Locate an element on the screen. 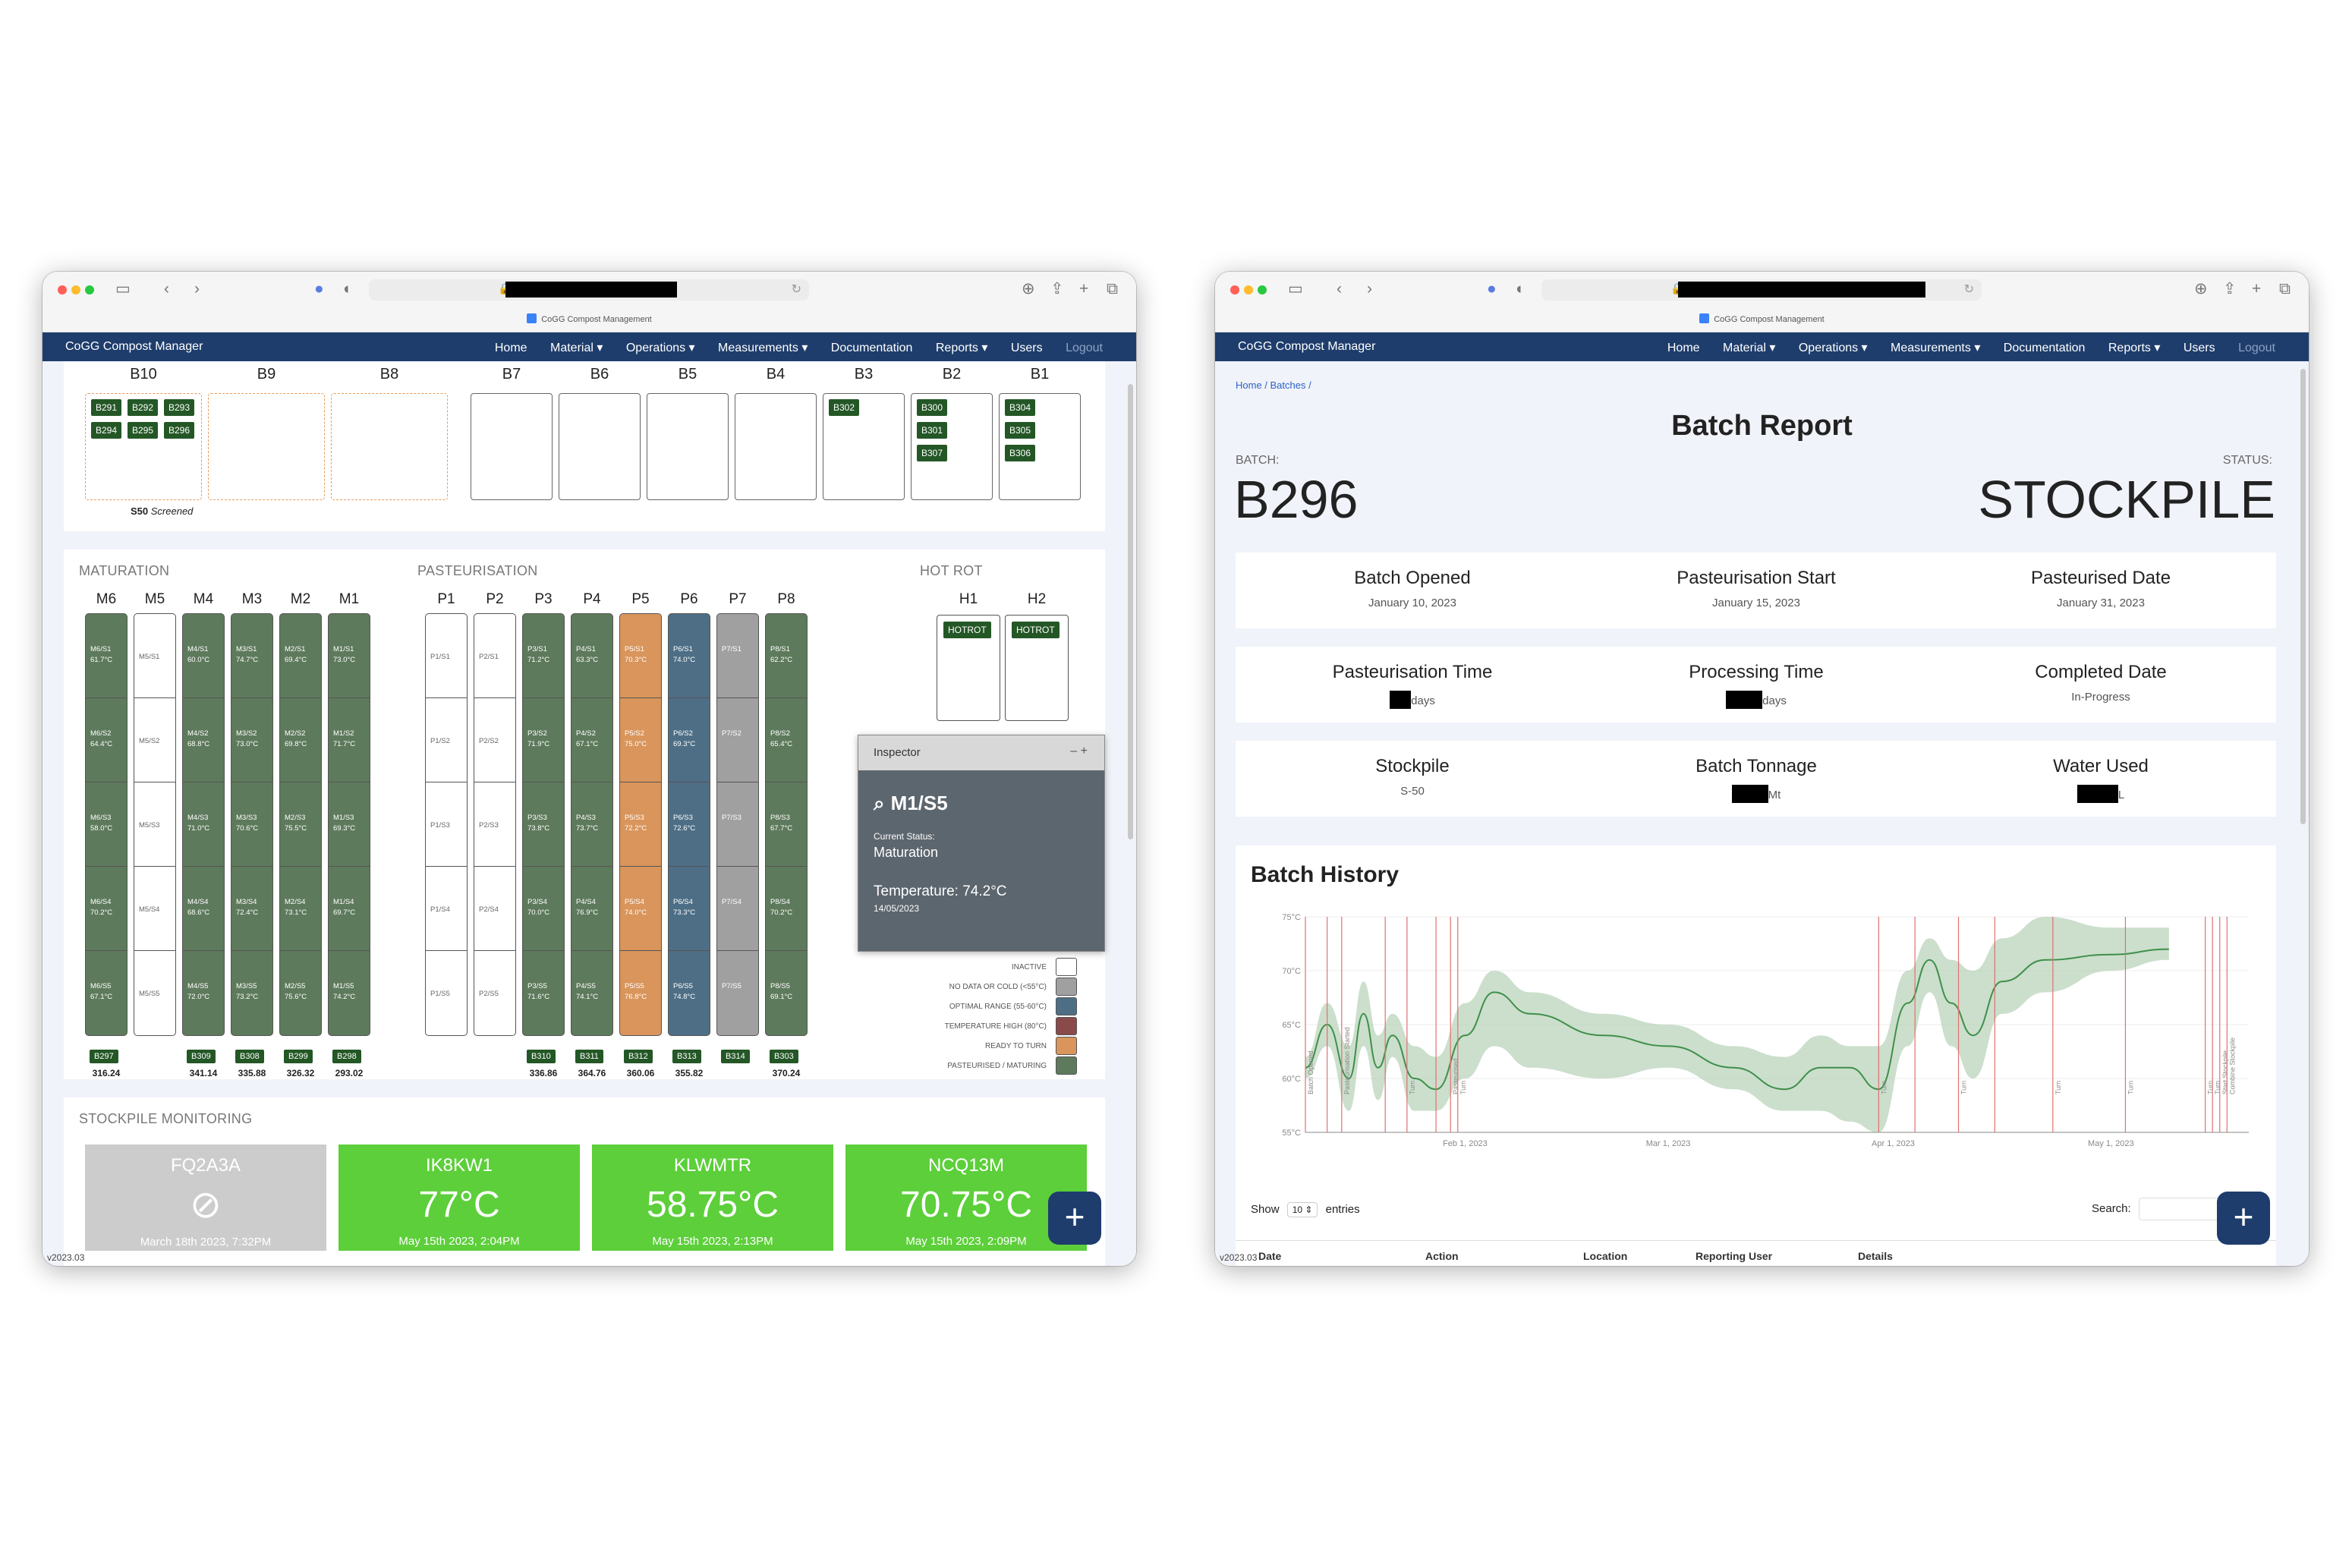  batch-tag-b297: B297 is located at coordinates (104, 1056).